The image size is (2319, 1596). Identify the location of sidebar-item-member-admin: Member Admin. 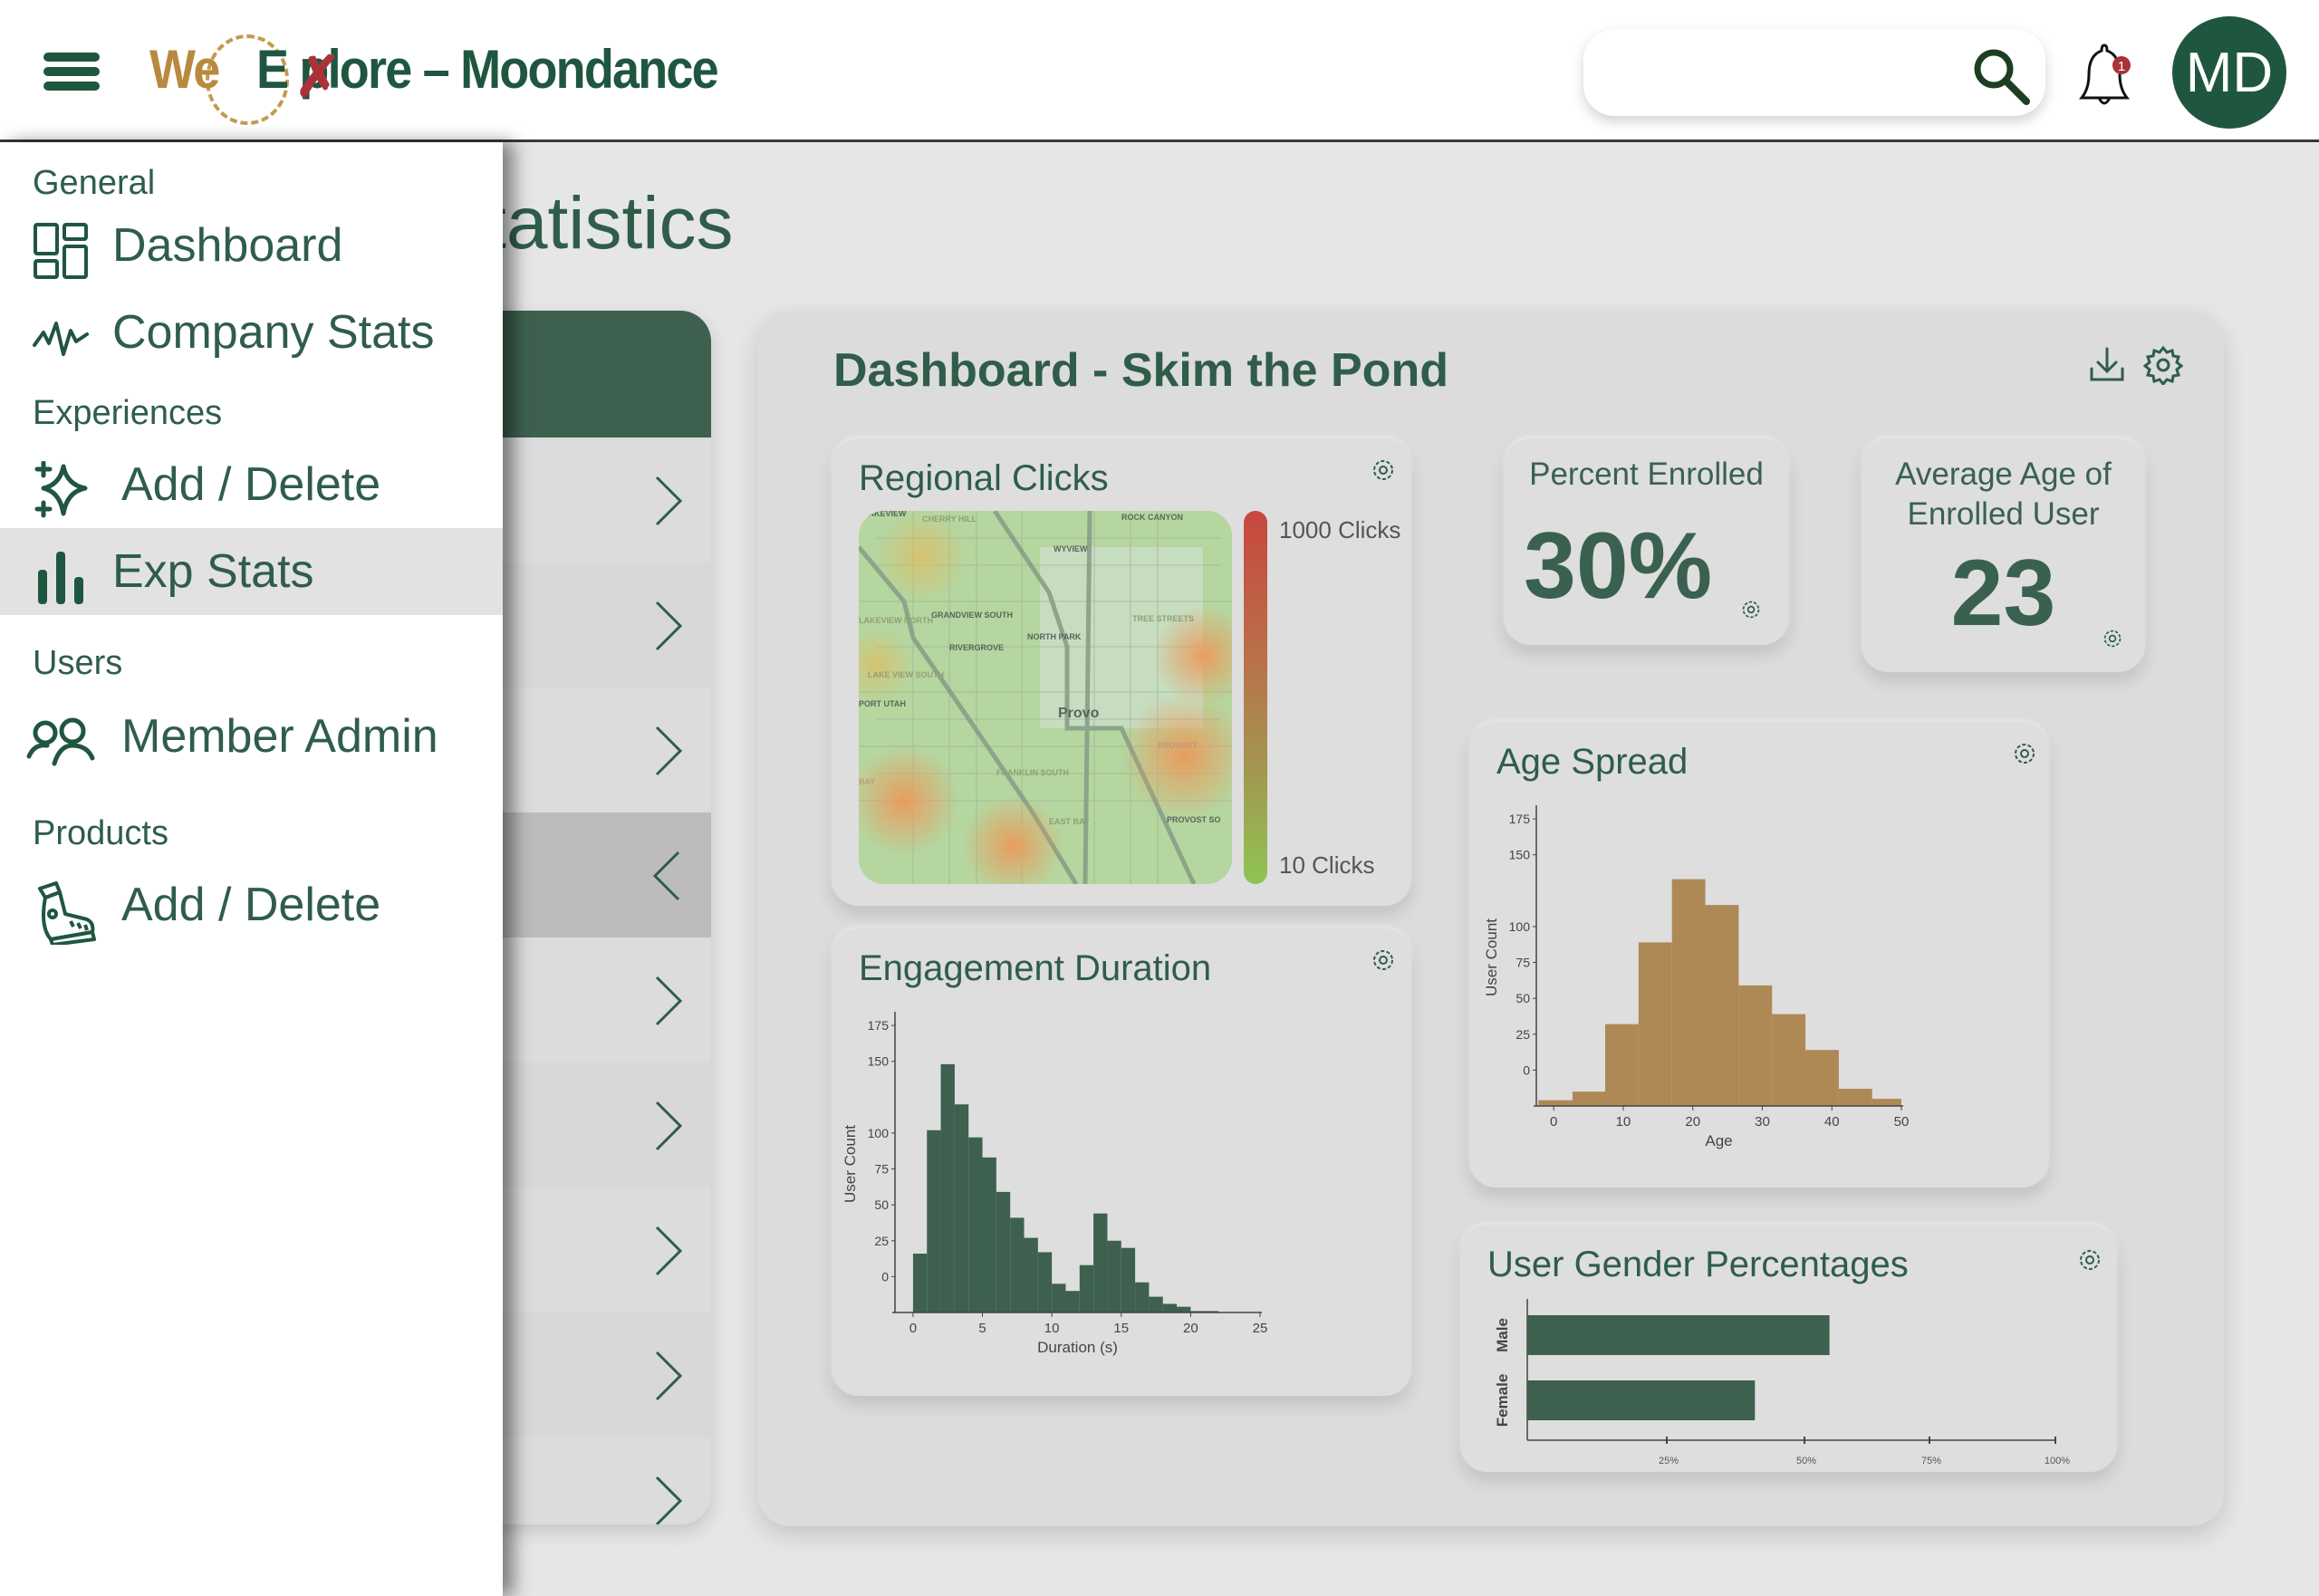
(251, 736).